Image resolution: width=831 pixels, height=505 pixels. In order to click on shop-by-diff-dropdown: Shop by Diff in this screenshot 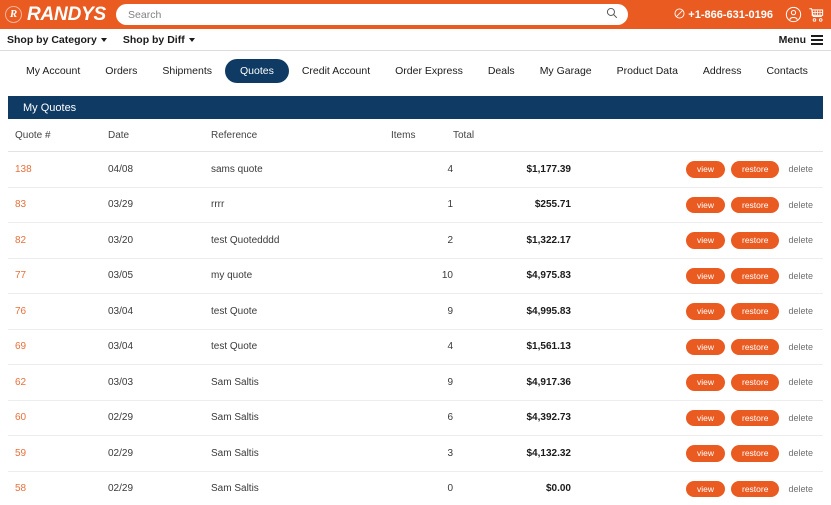, I will do `click(159, 40)`.